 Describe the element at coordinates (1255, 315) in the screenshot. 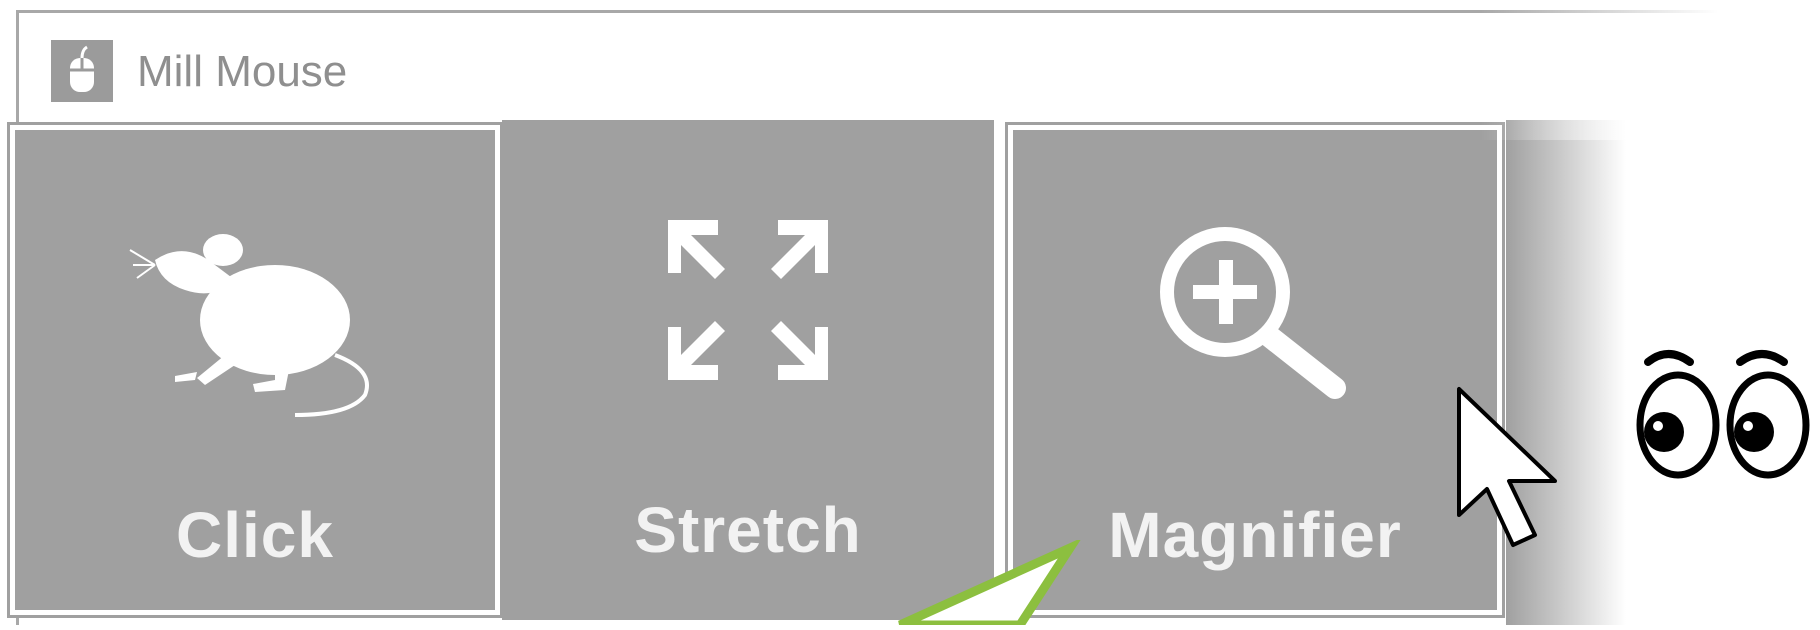

I see `magnifier-plus-icon` at that location.